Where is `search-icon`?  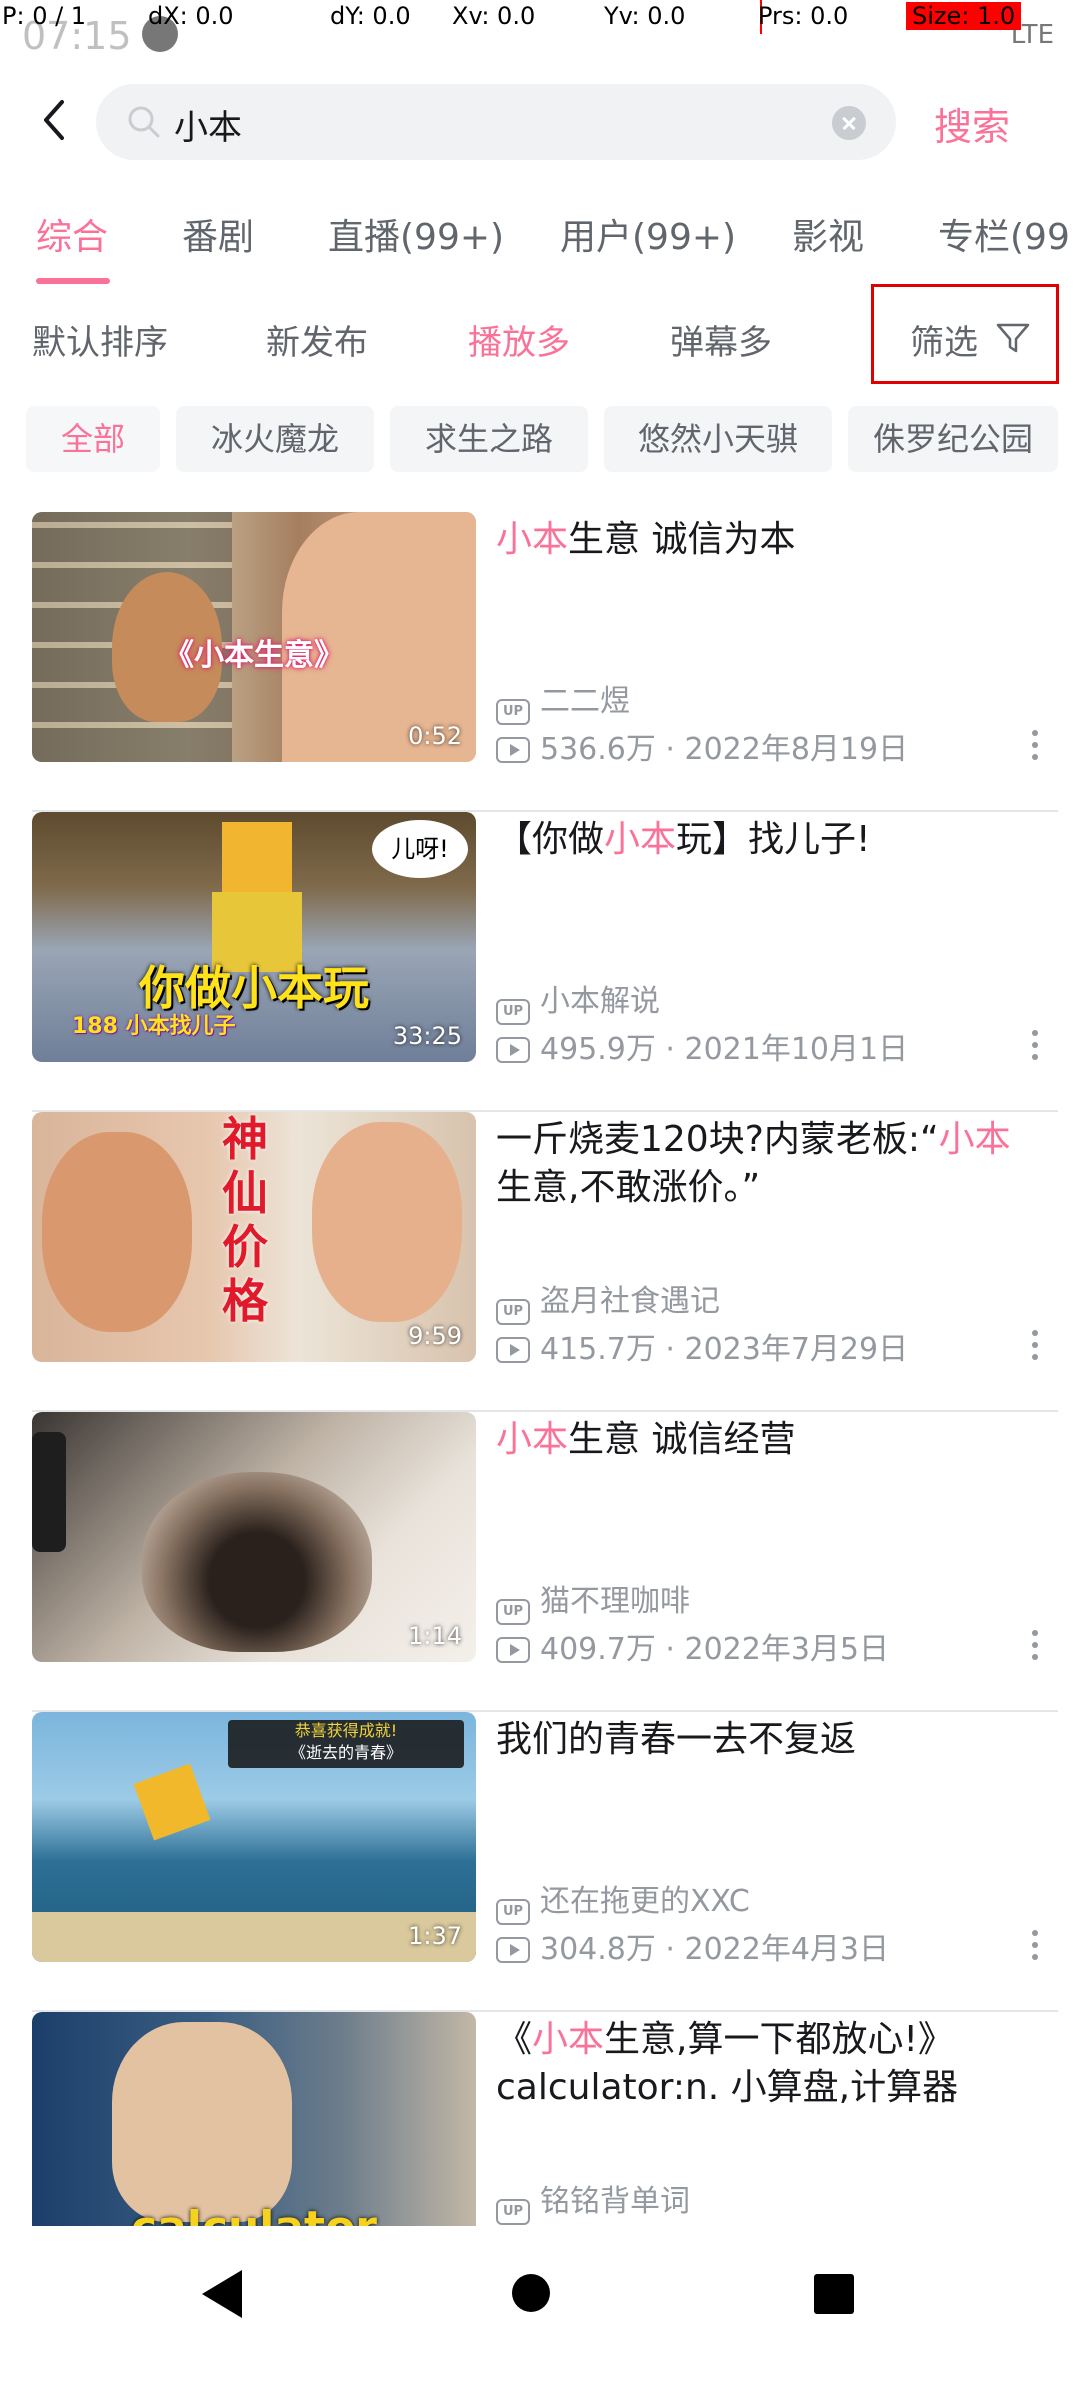
search-icon is located at coordinates (144, 122).